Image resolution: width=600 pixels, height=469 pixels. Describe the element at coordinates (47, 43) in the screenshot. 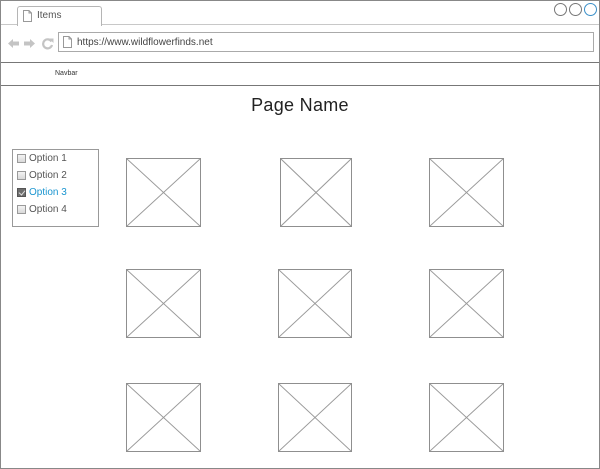

I see `reload-icon` at that location.